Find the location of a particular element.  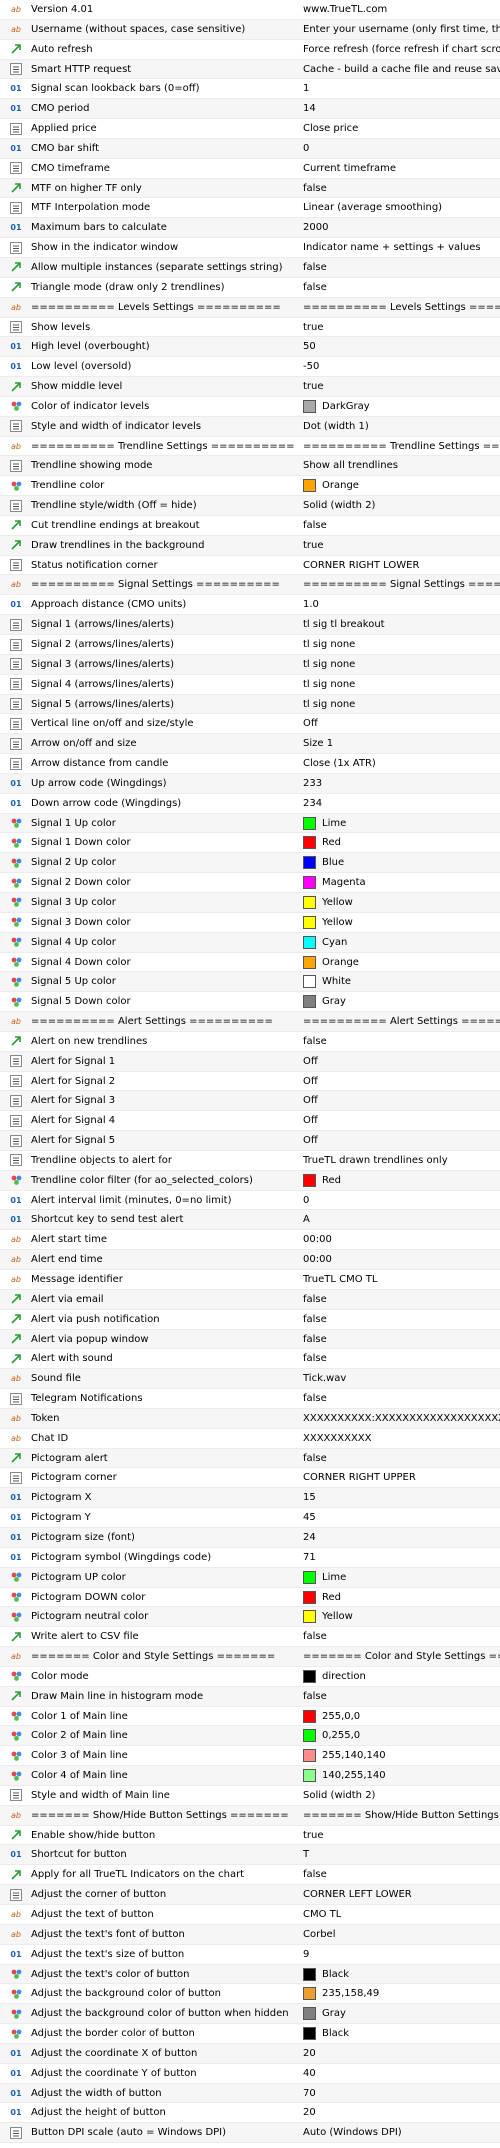

input-row: Vertical line on/off and size/style Off is located at coordinates (250, 724).